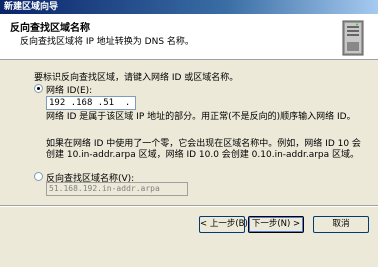  Describe the element at coordinates (223, 224) in the screenshot. I see `back-button: < 上一步(B)` at that location.